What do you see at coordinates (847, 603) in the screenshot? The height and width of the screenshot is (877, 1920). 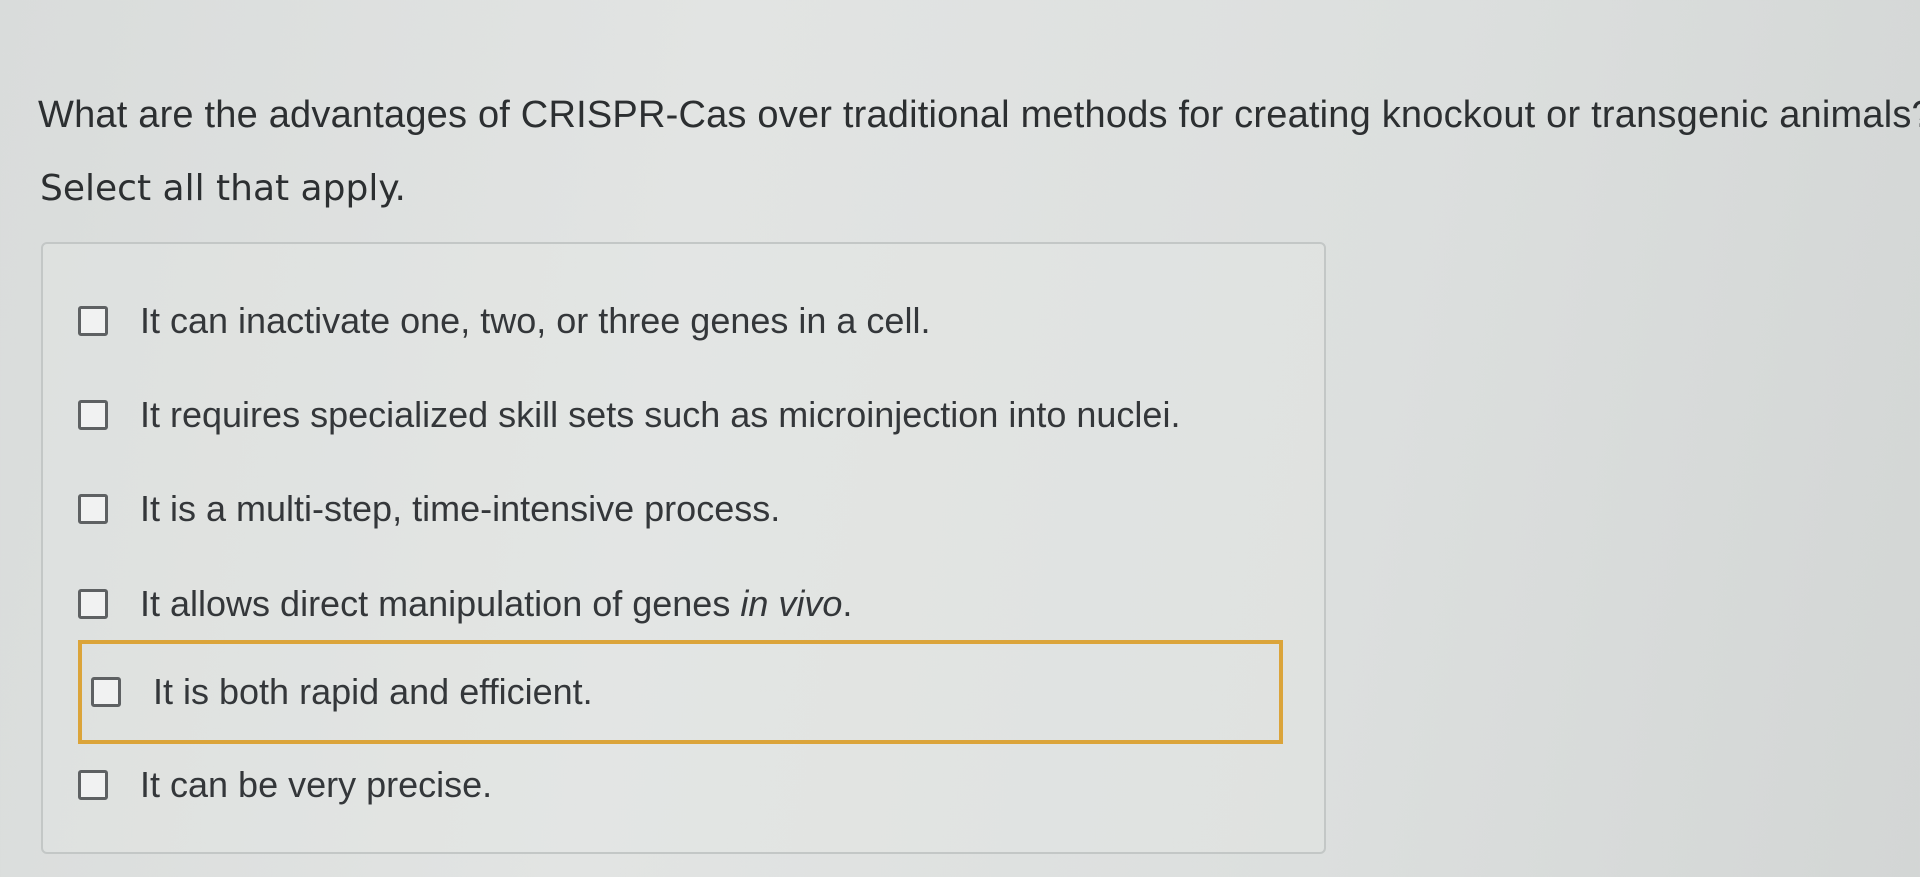 I see `option-label-period: .` at bounding box center [847, 603].